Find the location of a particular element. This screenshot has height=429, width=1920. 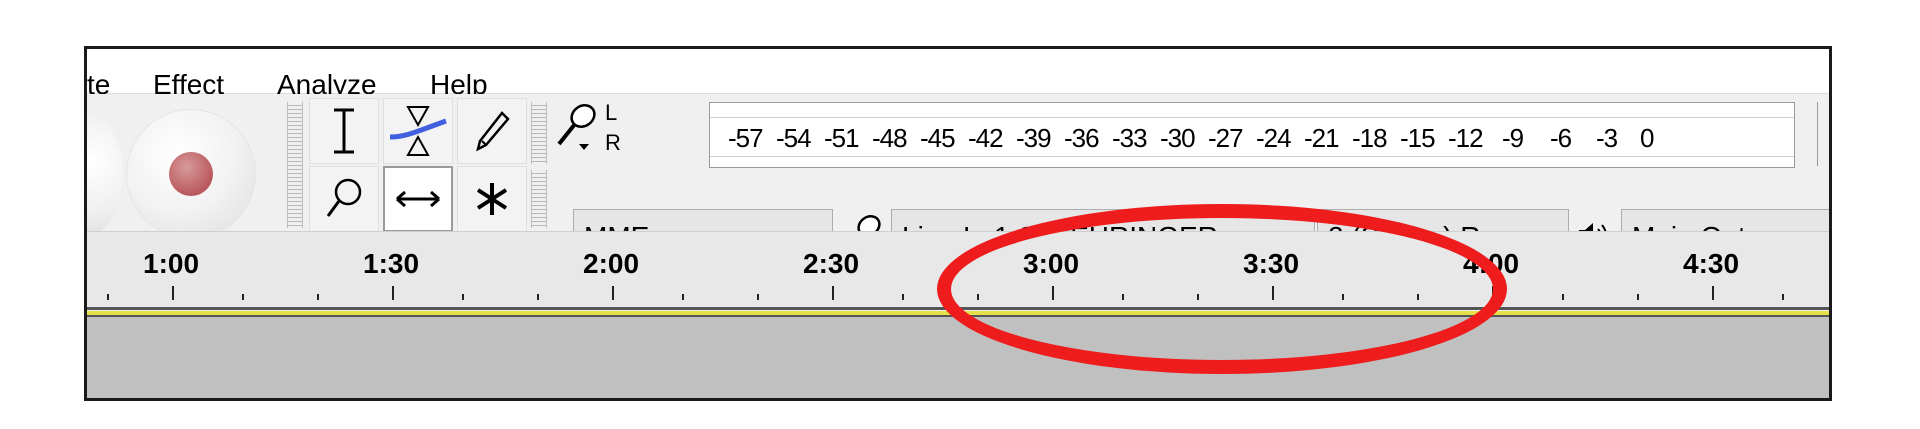

multi-tool-button is located at coordinates (492, 199).